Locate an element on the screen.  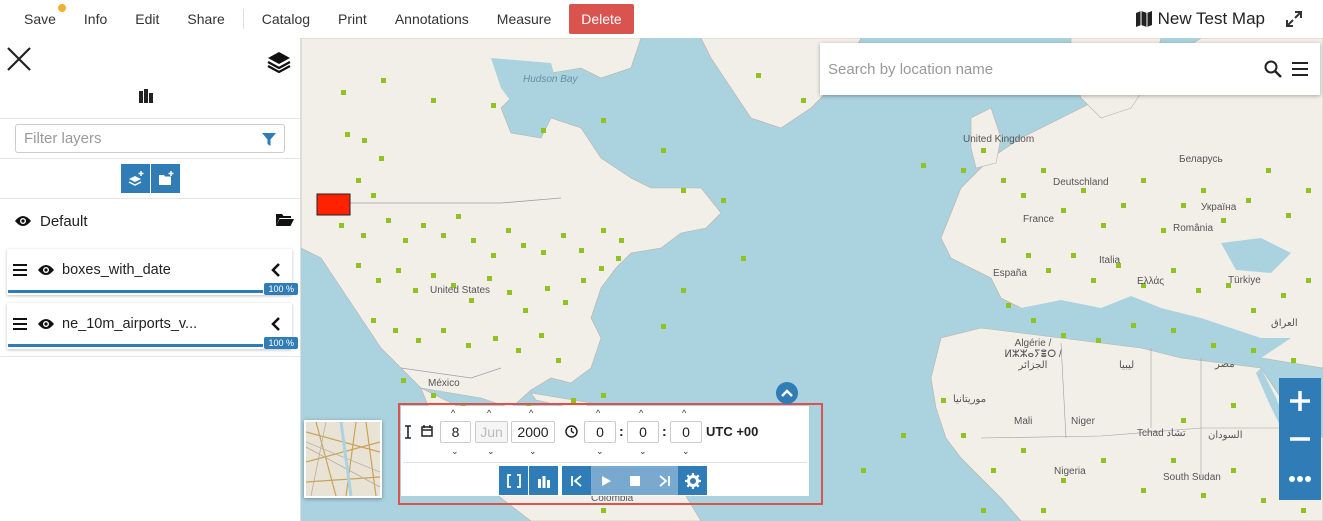
zoom-in-button is located at coordinates (1300, 401).